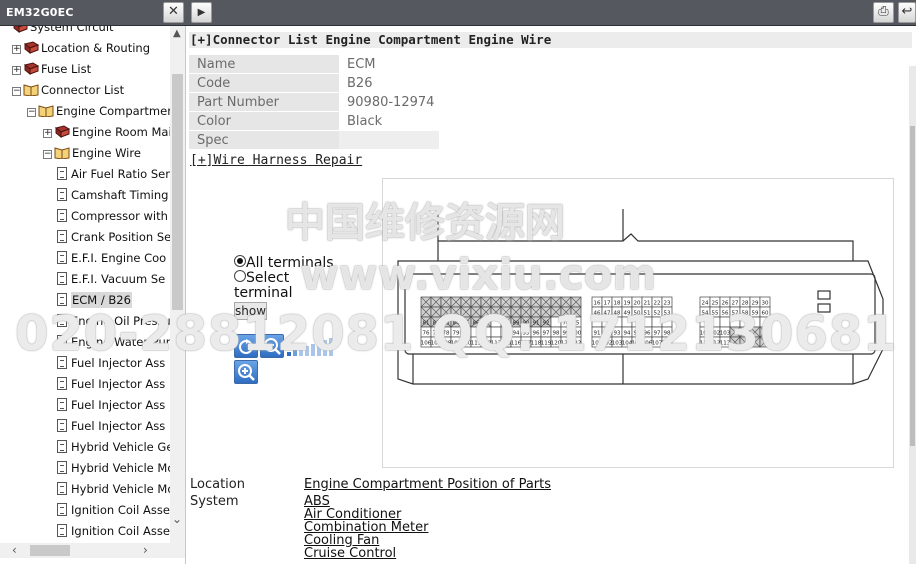 The height and width of the screenshot is (564, 916). What do you see at coordinates (272, 346) in the screenshot?
I see `zoom-out-button` at bounding box center [272, 346].